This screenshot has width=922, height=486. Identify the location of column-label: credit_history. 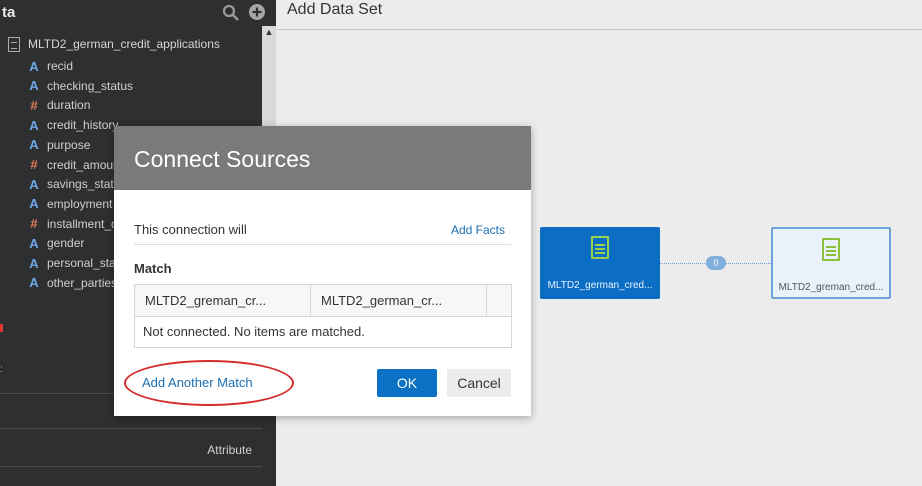
(83, 125).